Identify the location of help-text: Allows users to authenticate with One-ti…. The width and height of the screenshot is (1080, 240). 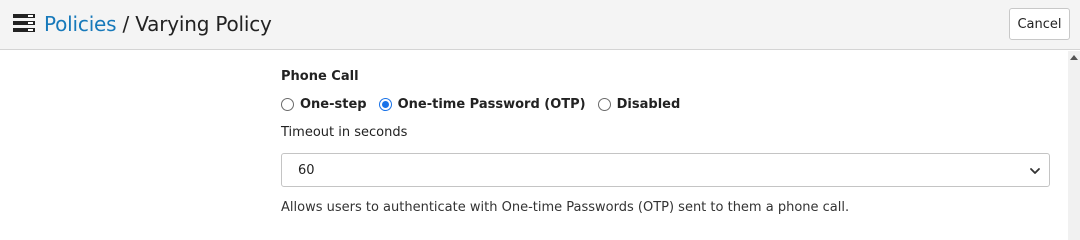
(565, 207).